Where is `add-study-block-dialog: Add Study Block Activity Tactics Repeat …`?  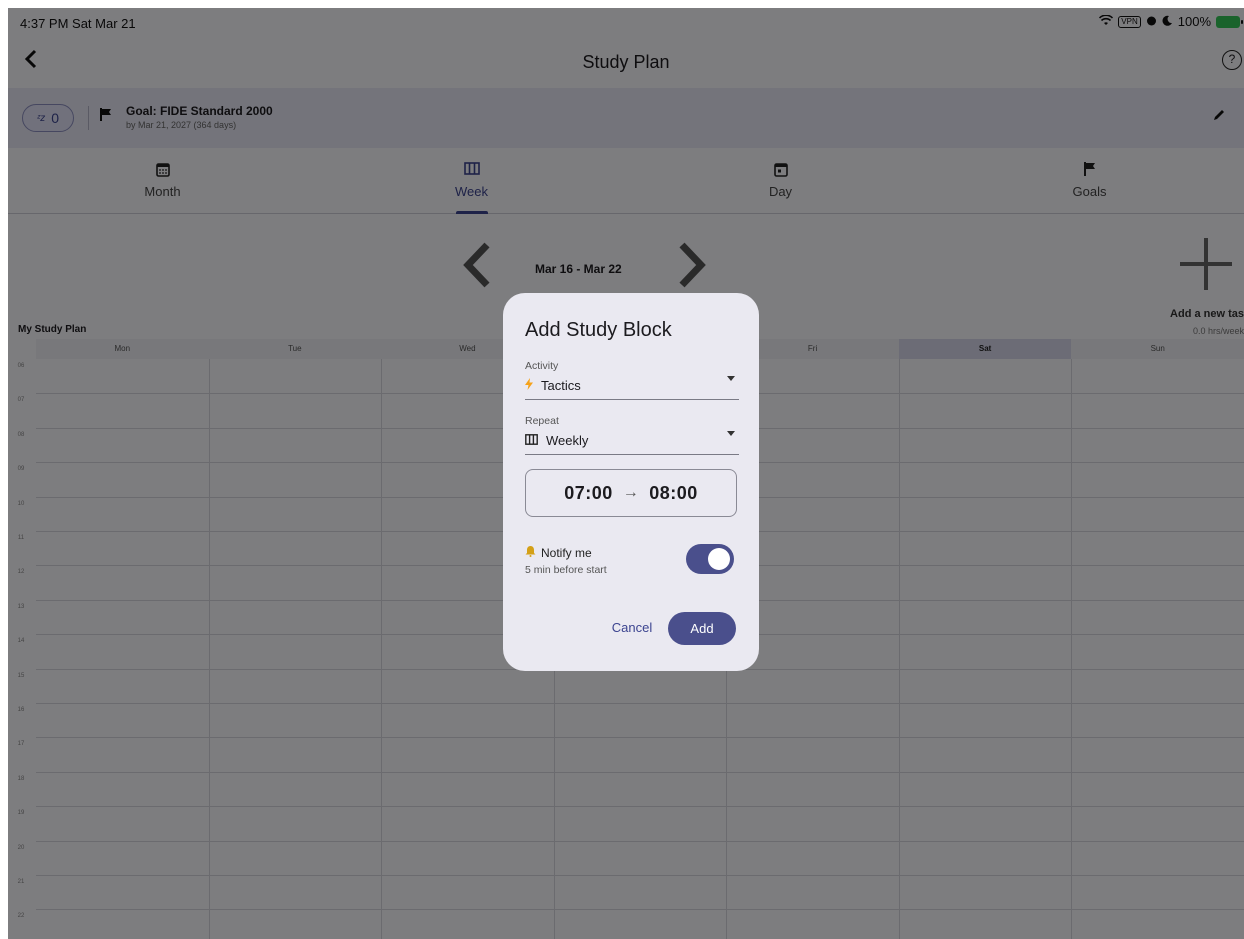
add-study-block-dialog: Add Study Block Activity Tactics Repeat … is located at coordinates (631, 482).